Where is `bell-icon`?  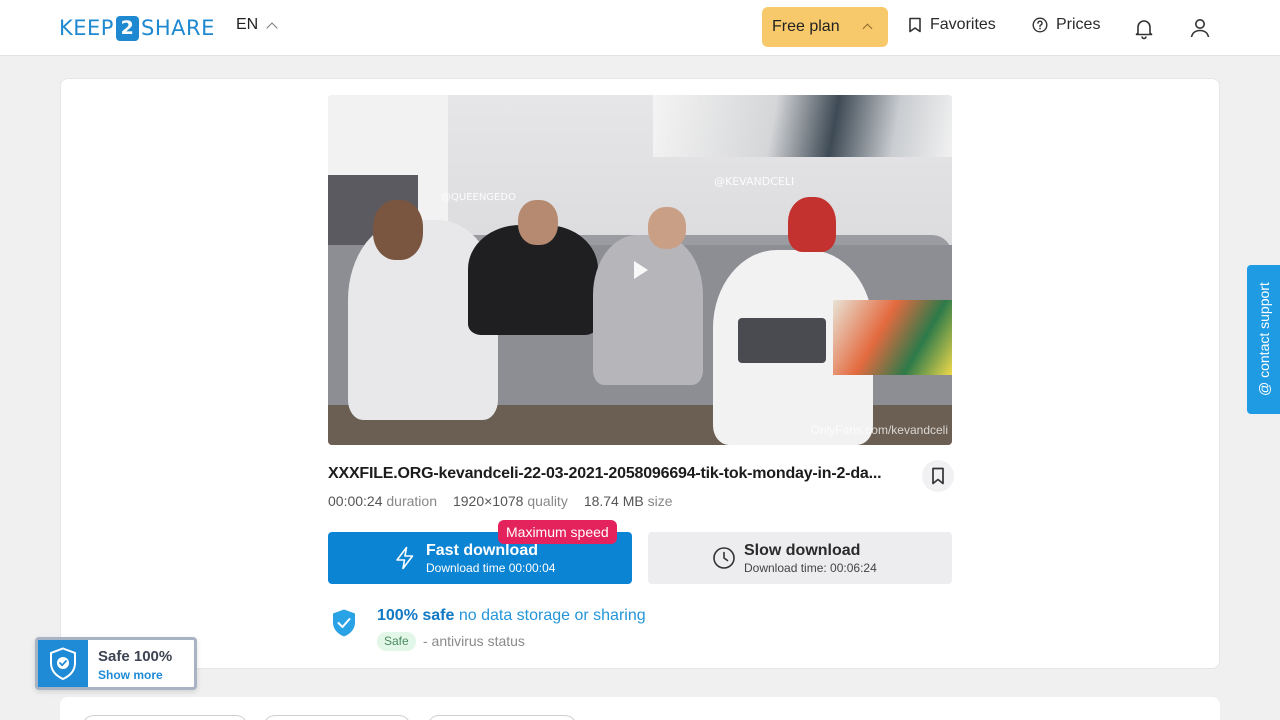
bell-icon is located at coordinates (1144, 28).